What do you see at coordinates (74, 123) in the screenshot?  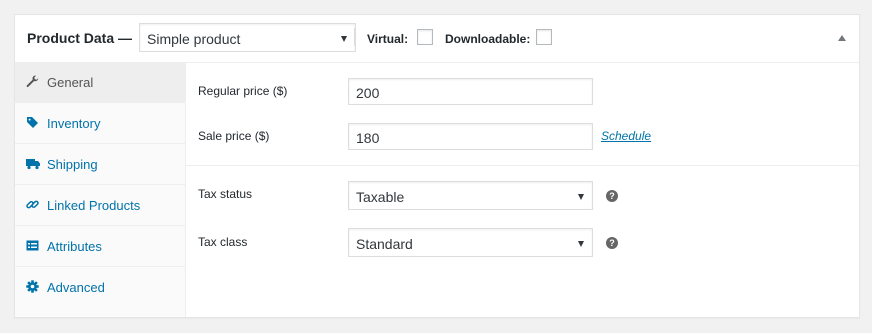 I see `tab-label-inventory: Inventory` at bounding box center [74, 123].